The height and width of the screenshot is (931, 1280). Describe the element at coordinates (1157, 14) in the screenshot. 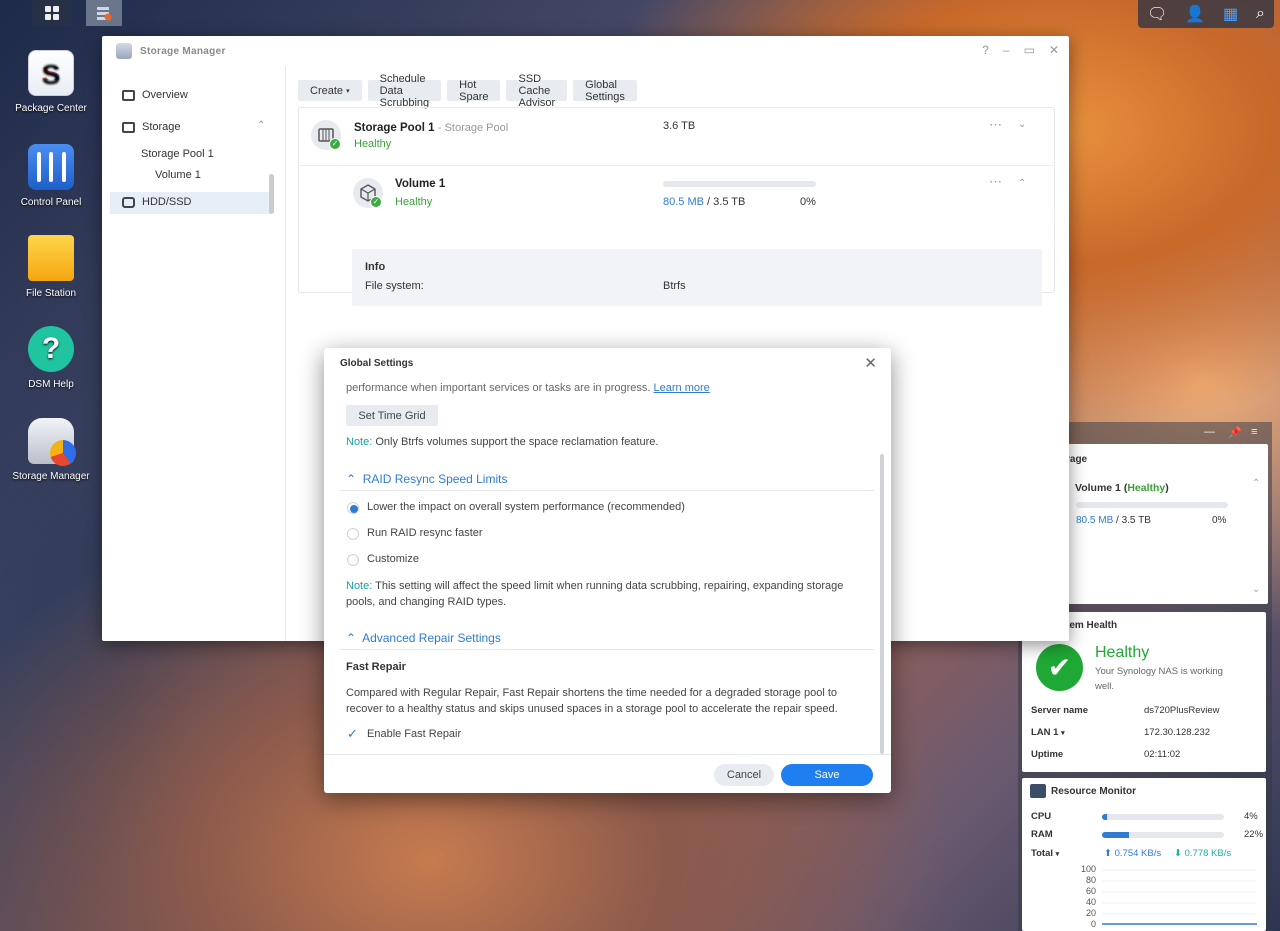

I see `chat-icon: 🗨` at that location.